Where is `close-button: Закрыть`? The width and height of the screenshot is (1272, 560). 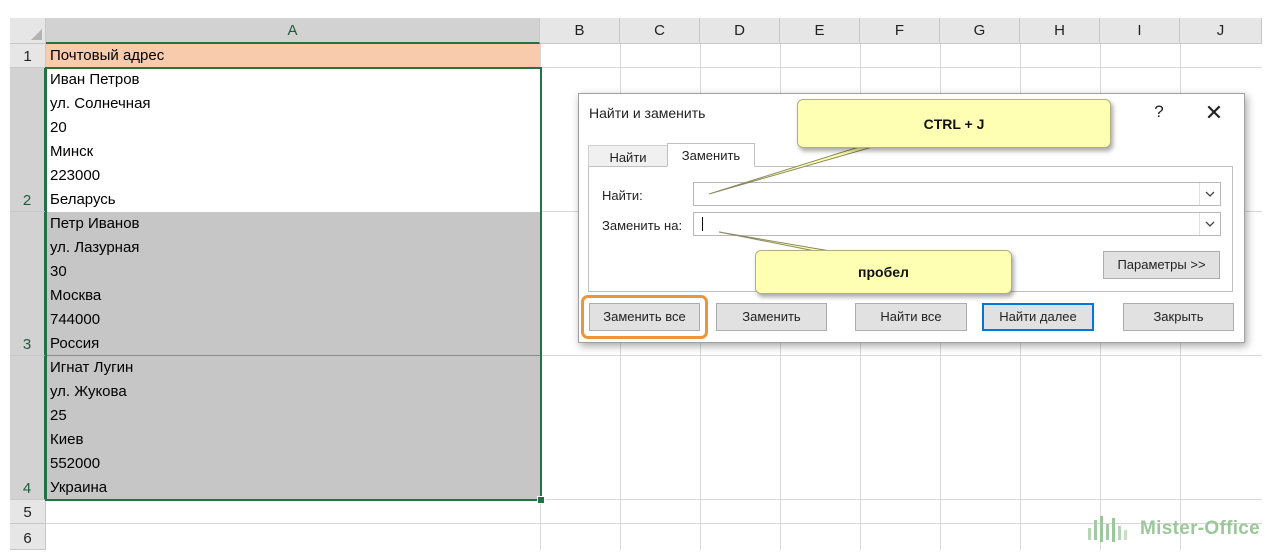 close-button: Закрыть is located at coordinates (1178, 317).